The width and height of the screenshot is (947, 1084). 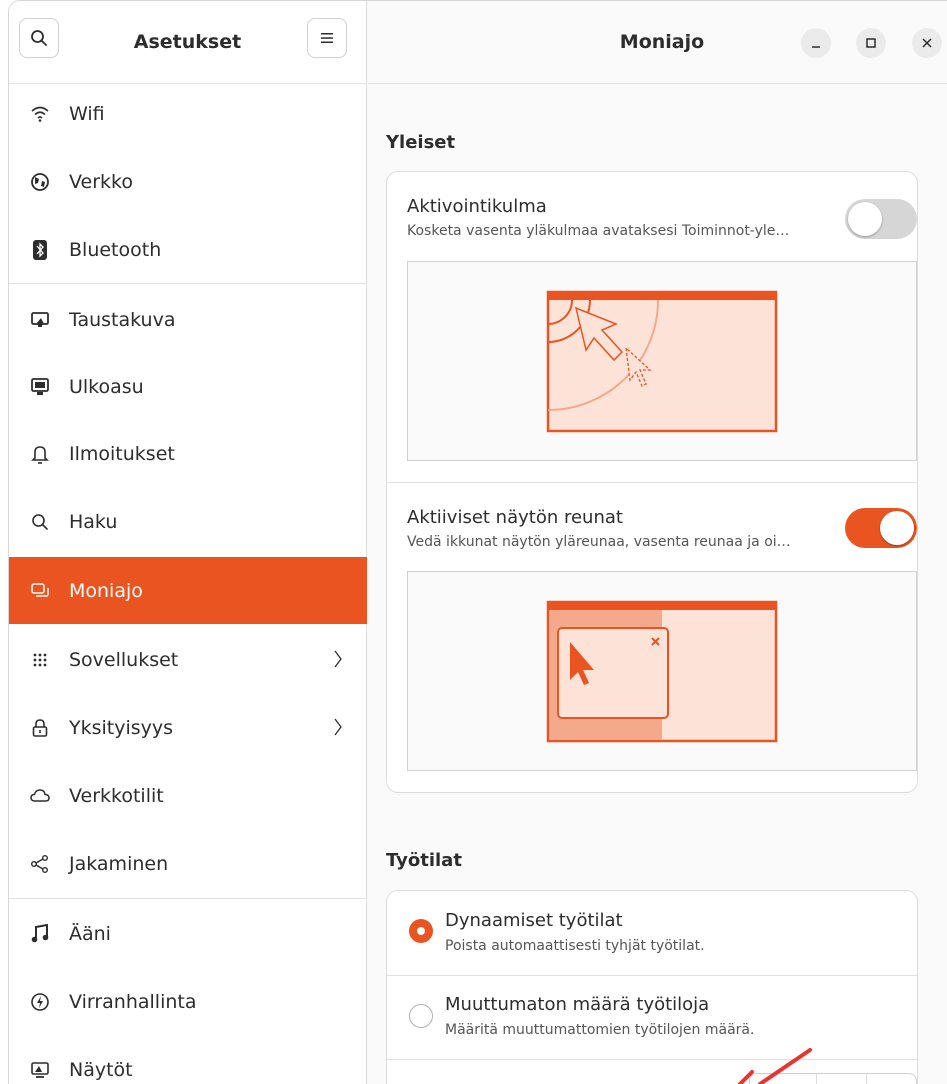 What do you see at coordinates (93, 522) in the screenshot?
I see `sidebar-item-label: Haku` at bounding box center [93, 522].